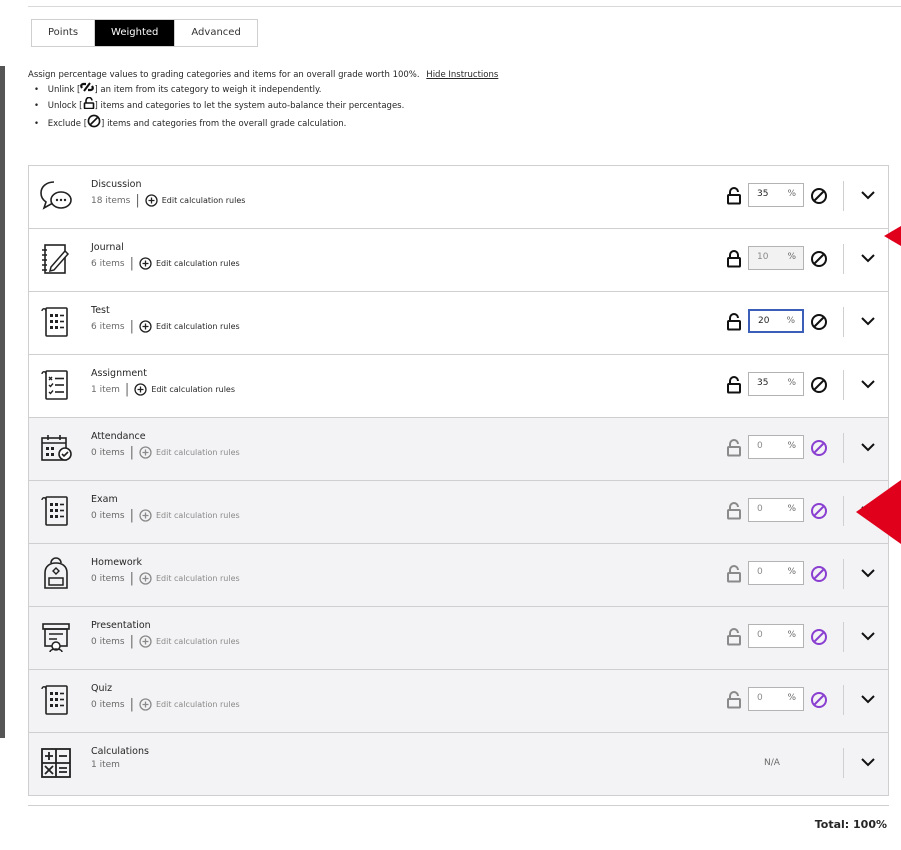 Image resolution: width=901 pixels, height=850 pixels. I want to click on category-name: Test, so click(100, 310).